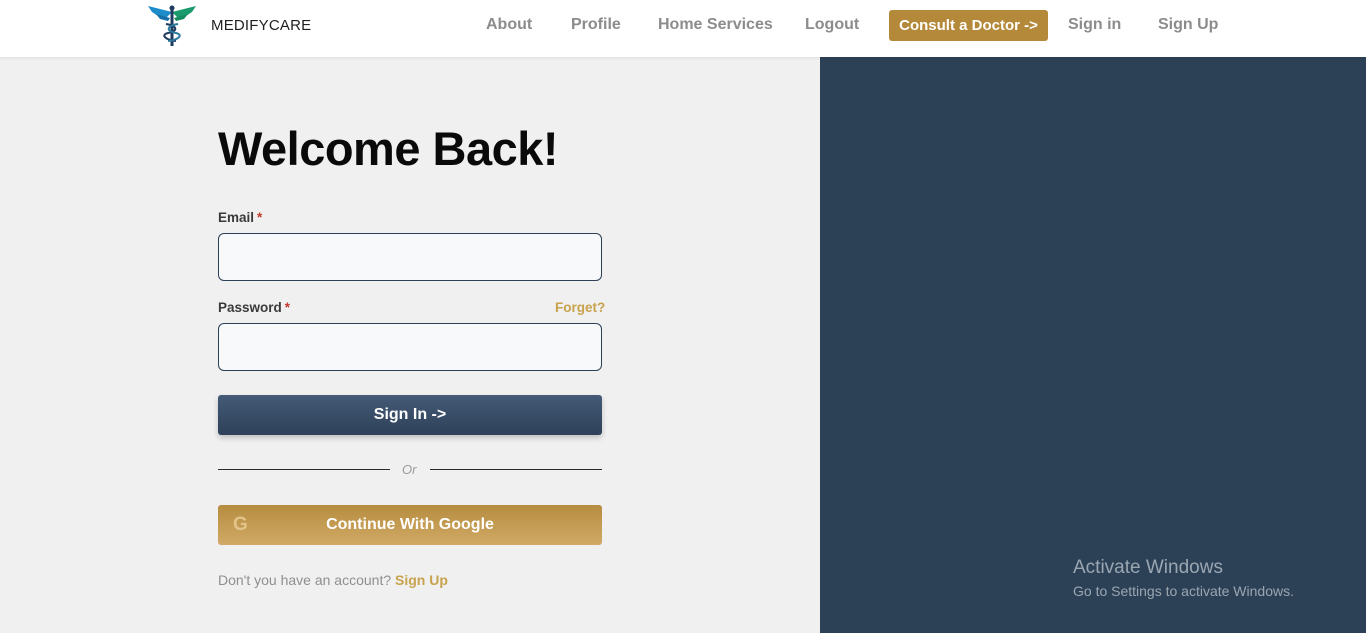 Image resolution: width=1366 pixels, height=633 pixels. I want to click on continue-with-google-button: Continue With Google, so click(410, 525).